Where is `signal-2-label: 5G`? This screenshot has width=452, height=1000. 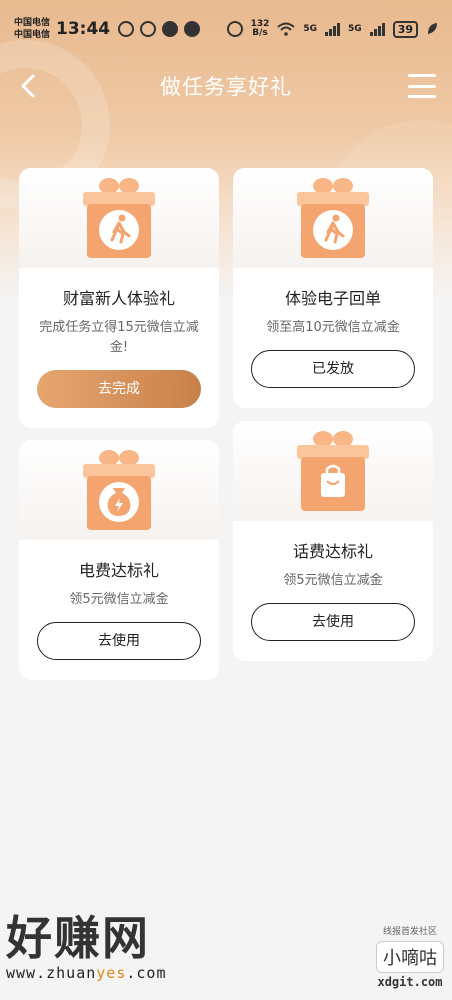
signal-2-label: 5G is located at coordinates (355, 29).